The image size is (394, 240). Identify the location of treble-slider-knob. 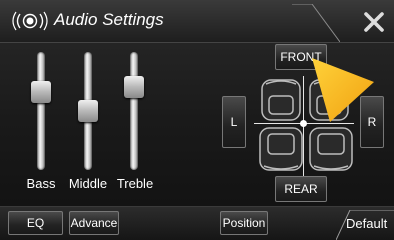
(134, 87).